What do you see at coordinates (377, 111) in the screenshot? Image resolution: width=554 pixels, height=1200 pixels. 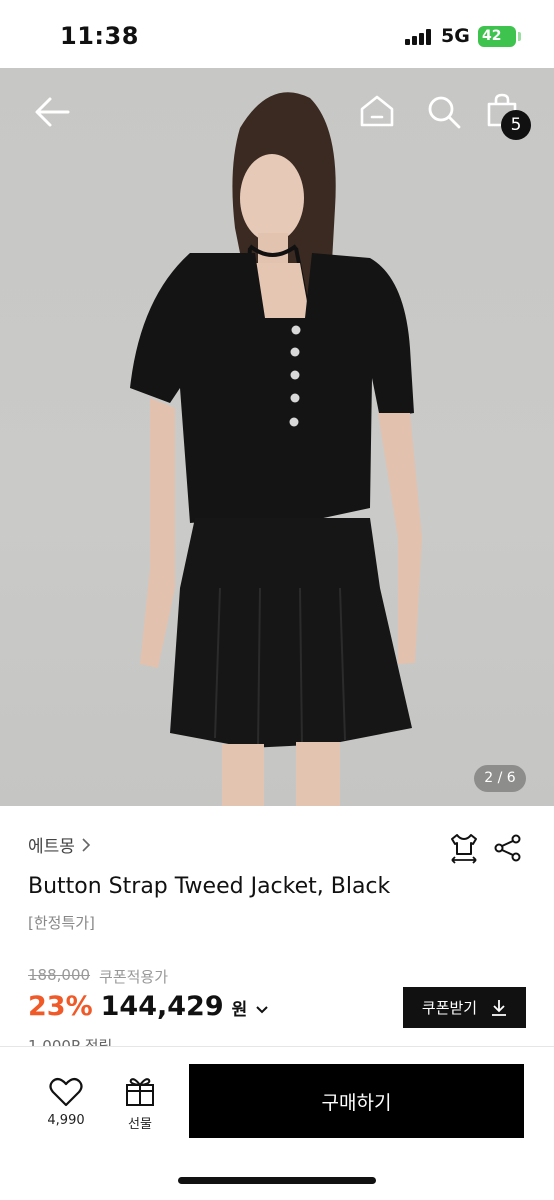 I see `home-icon` at bounding box center [377, 111].